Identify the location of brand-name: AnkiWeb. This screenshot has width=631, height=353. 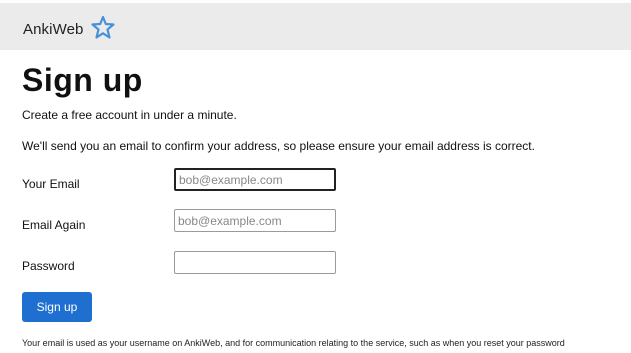
(53, 29).